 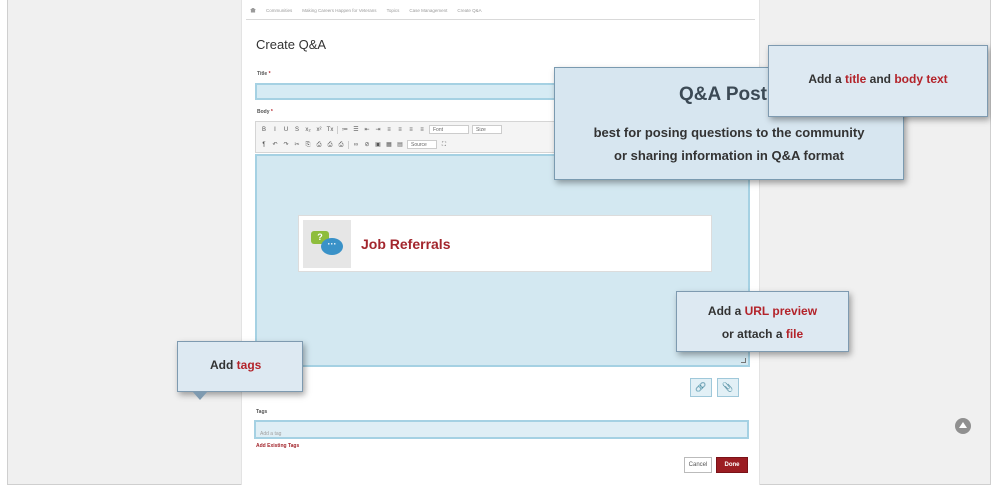 I want to click on paperclip-icon: 📎, so click(x=728, y=387).